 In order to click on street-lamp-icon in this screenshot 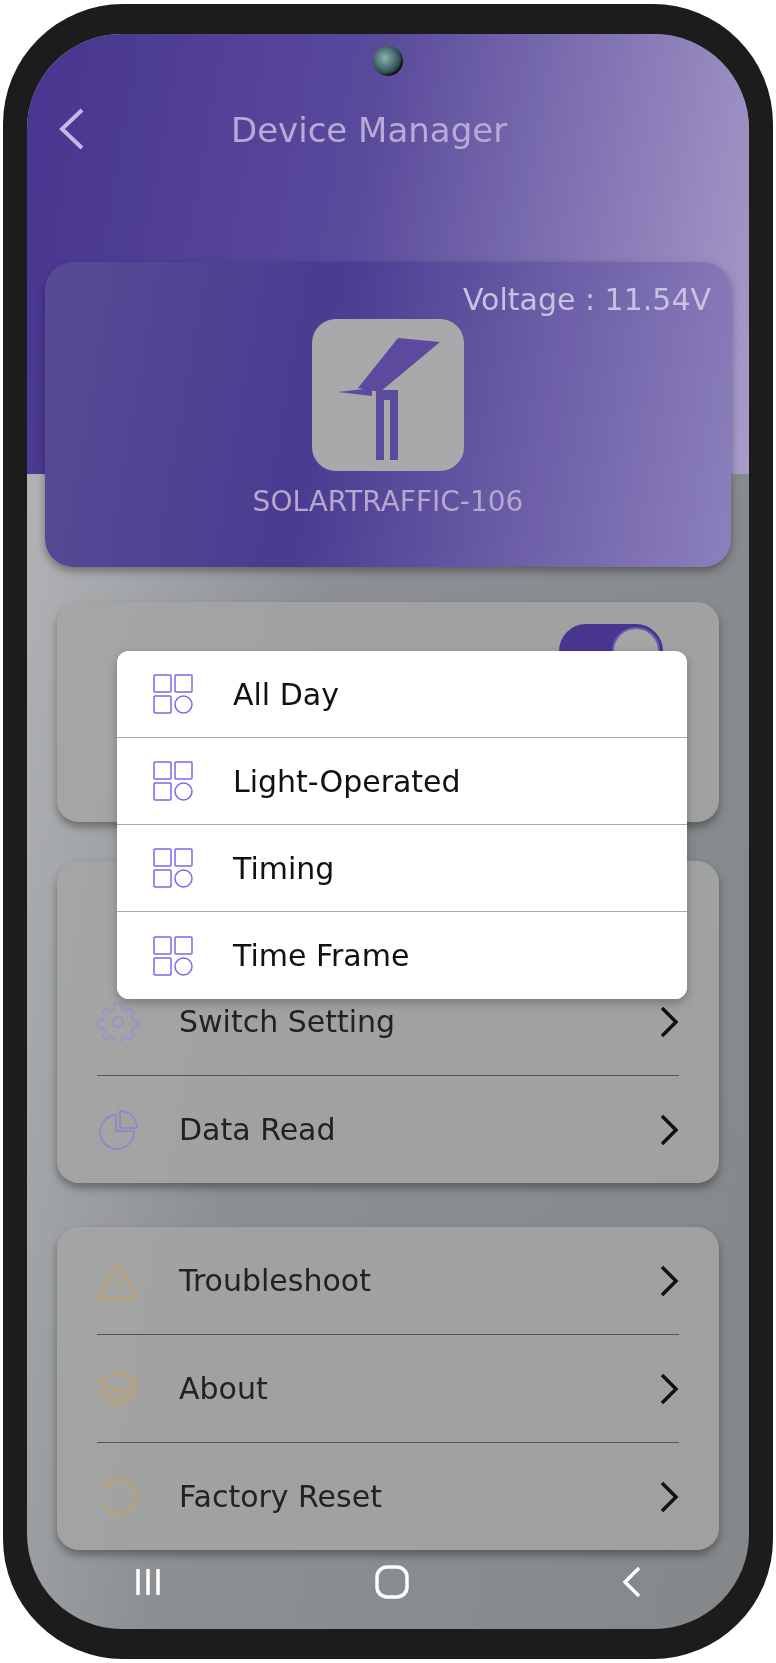, I will do `click(388, 395)`.